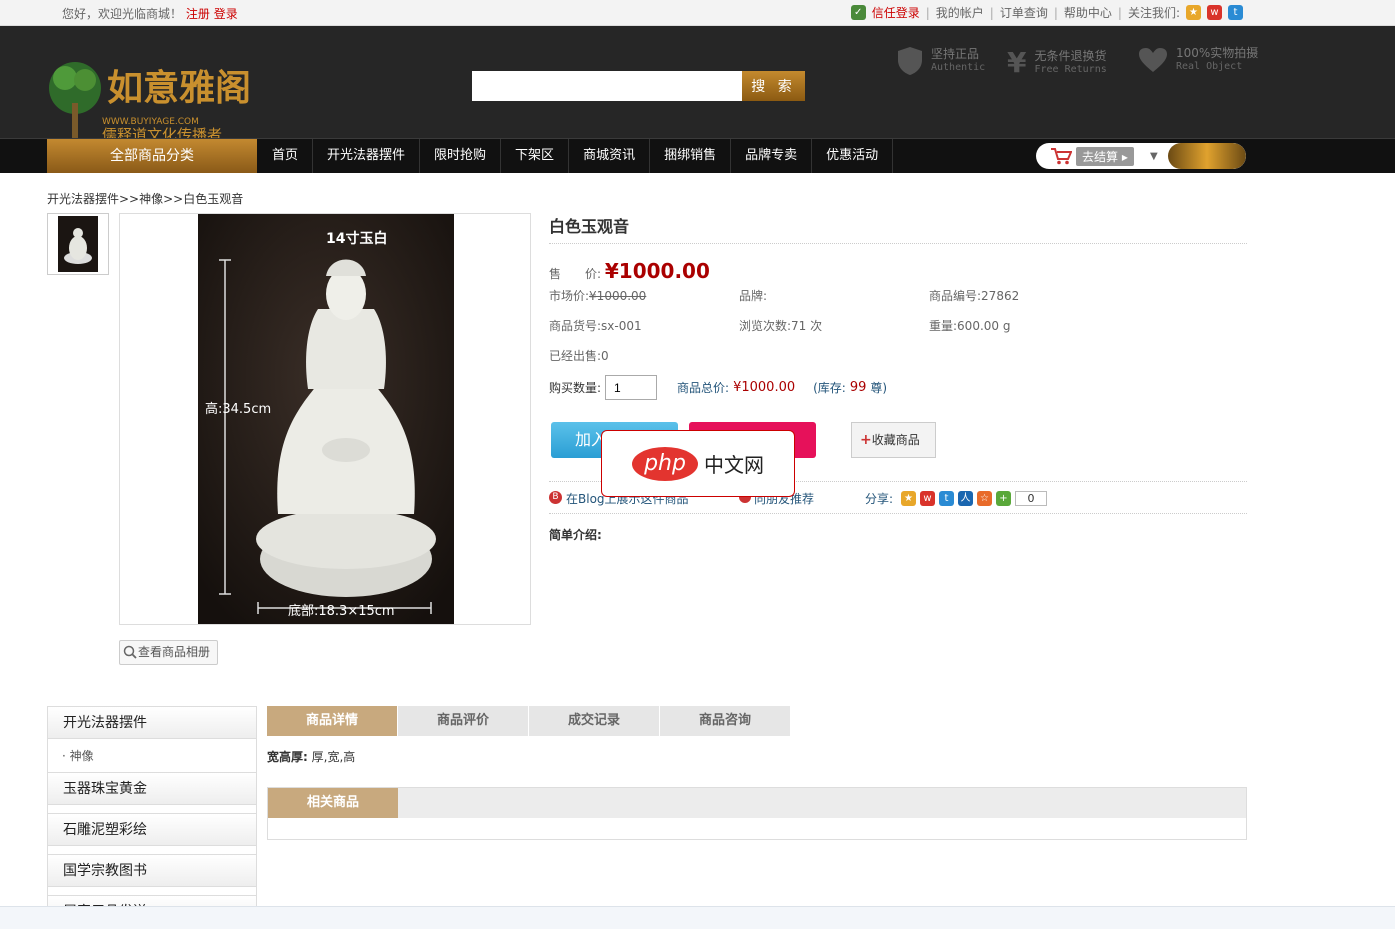  Describe the element at coordinates (691, 156) in the screenshot. I see `nav-item-bundles: 捆绑销售` at that location.